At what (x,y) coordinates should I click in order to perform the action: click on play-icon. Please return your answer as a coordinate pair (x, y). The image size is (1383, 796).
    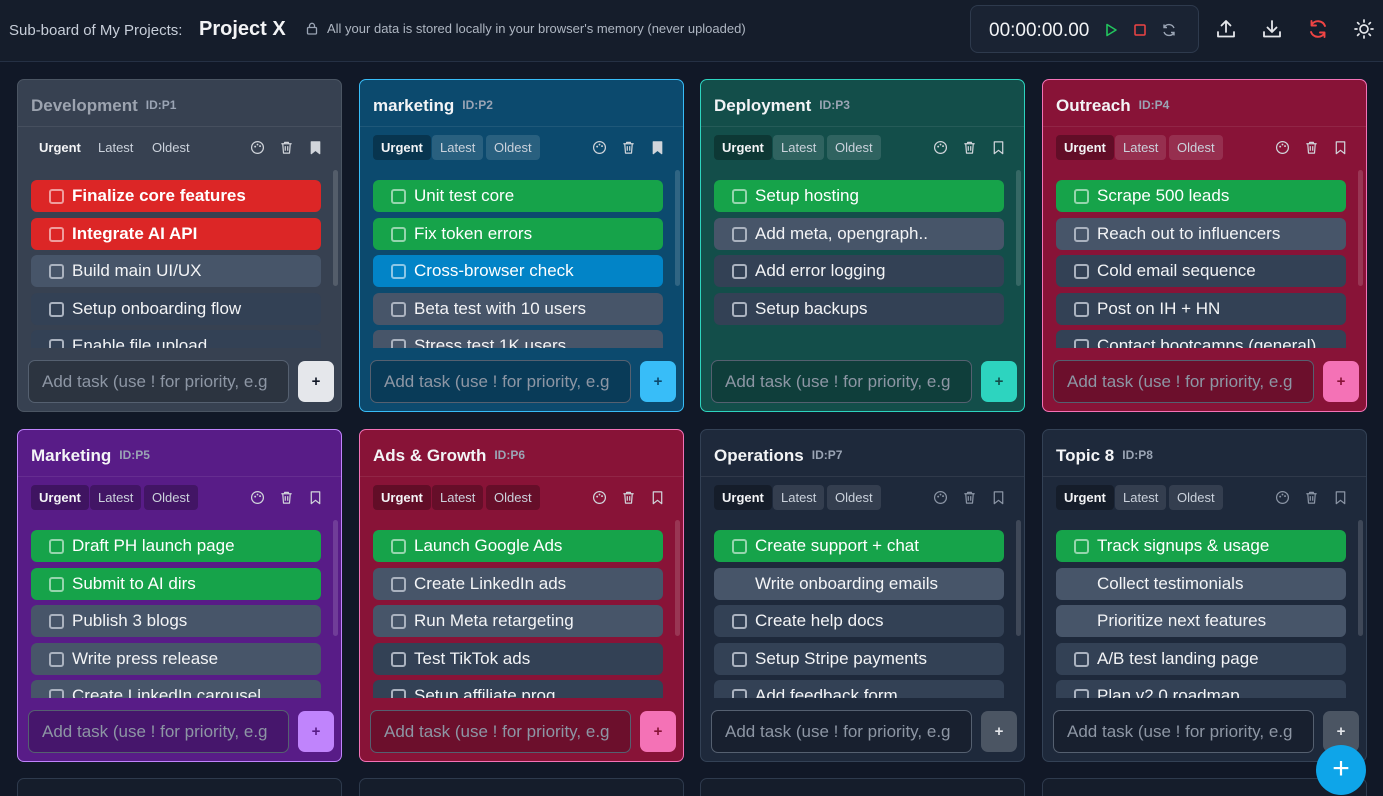
    Looking at the image, I should click on (1111, 30).